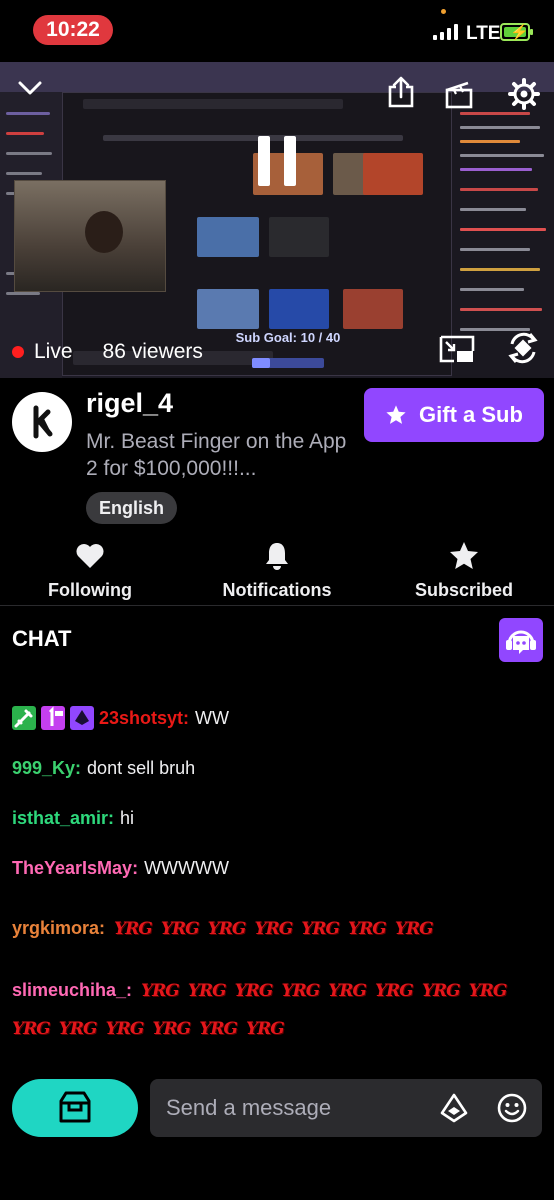 The image size is (554, 1200). What do you see at coordinates (278, 161) in the screenshot?
I see `pause-icon` at bounding box center [278, 161].